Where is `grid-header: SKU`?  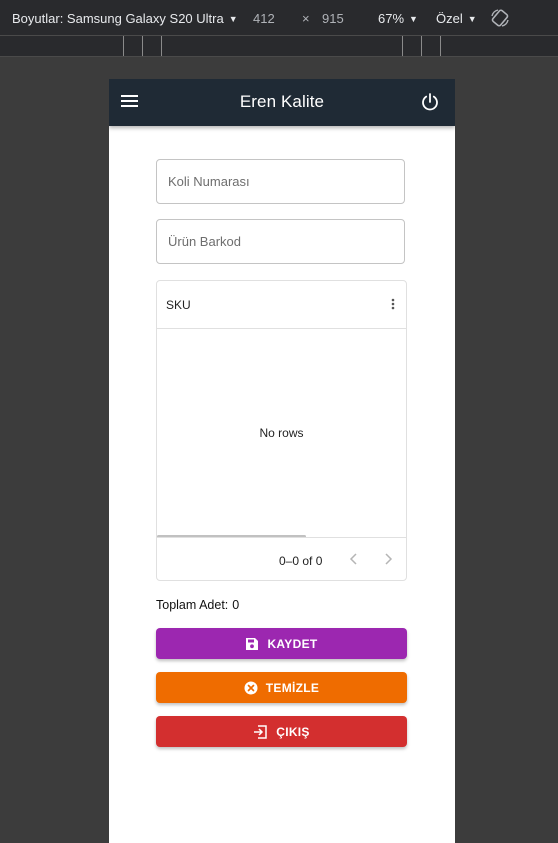 grid-header: SKU is located at coordinates (281, 305).